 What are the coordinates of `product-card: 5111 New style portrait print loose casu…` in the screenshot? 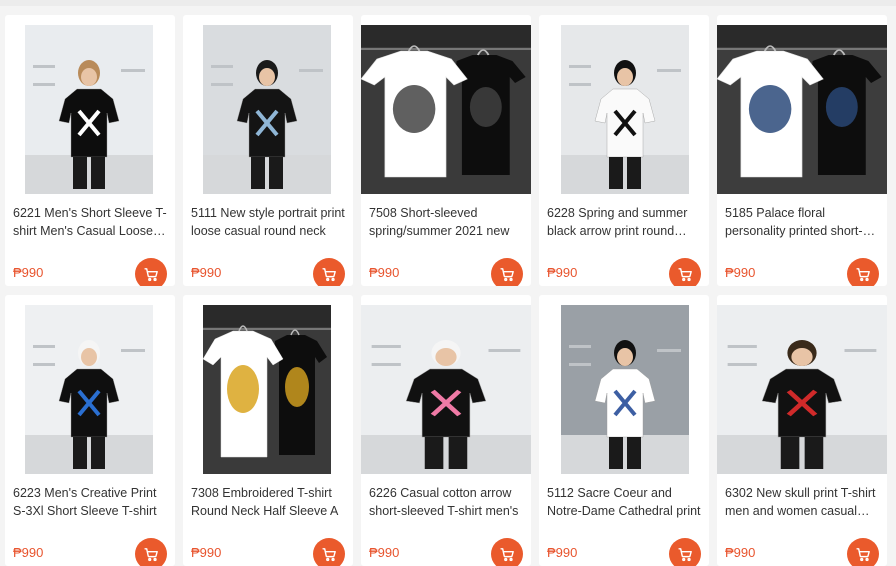 It's located at (268, 150).